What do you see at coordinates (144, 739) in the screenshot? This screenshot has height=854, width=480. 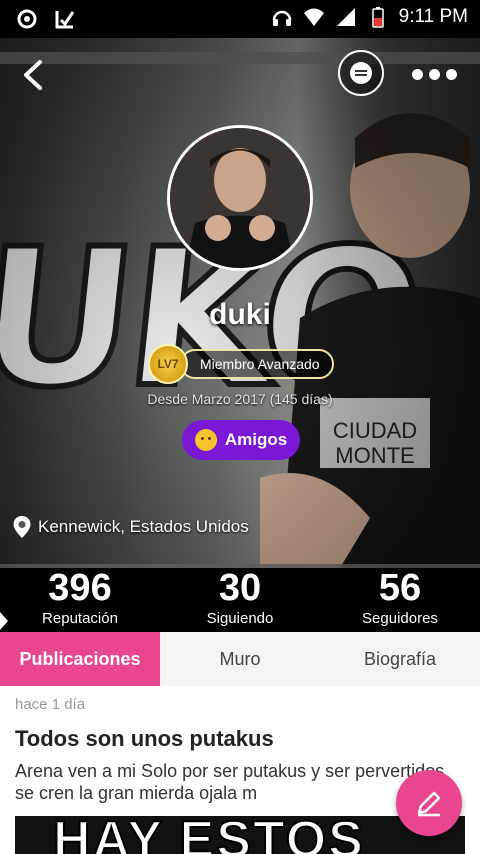 I see `post-title: Todos son unos putakus` at bounding box center [144, 739].